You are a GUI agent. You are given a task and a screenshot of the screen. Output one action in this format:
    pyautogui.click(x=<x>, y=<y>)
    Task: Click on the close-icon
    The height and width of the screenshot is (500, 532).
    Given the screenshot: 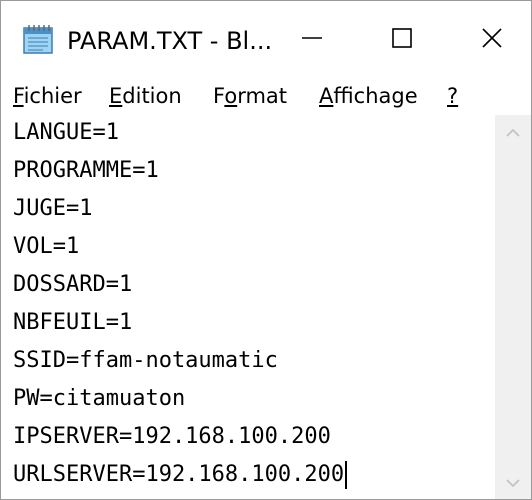 What is the action you would take?
    pyautogui.click(x=492, y=40)
    